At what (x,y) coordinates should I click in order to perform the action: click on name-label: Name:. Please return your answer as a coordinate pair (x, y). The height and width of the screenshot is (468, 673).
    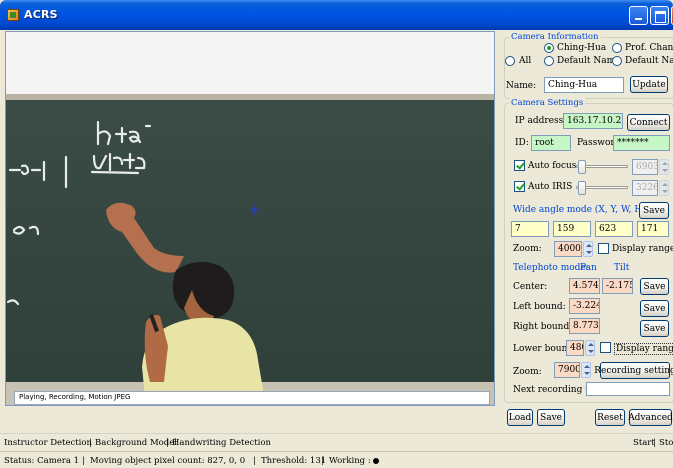
    Looking at the image, I should click on (521, 86).